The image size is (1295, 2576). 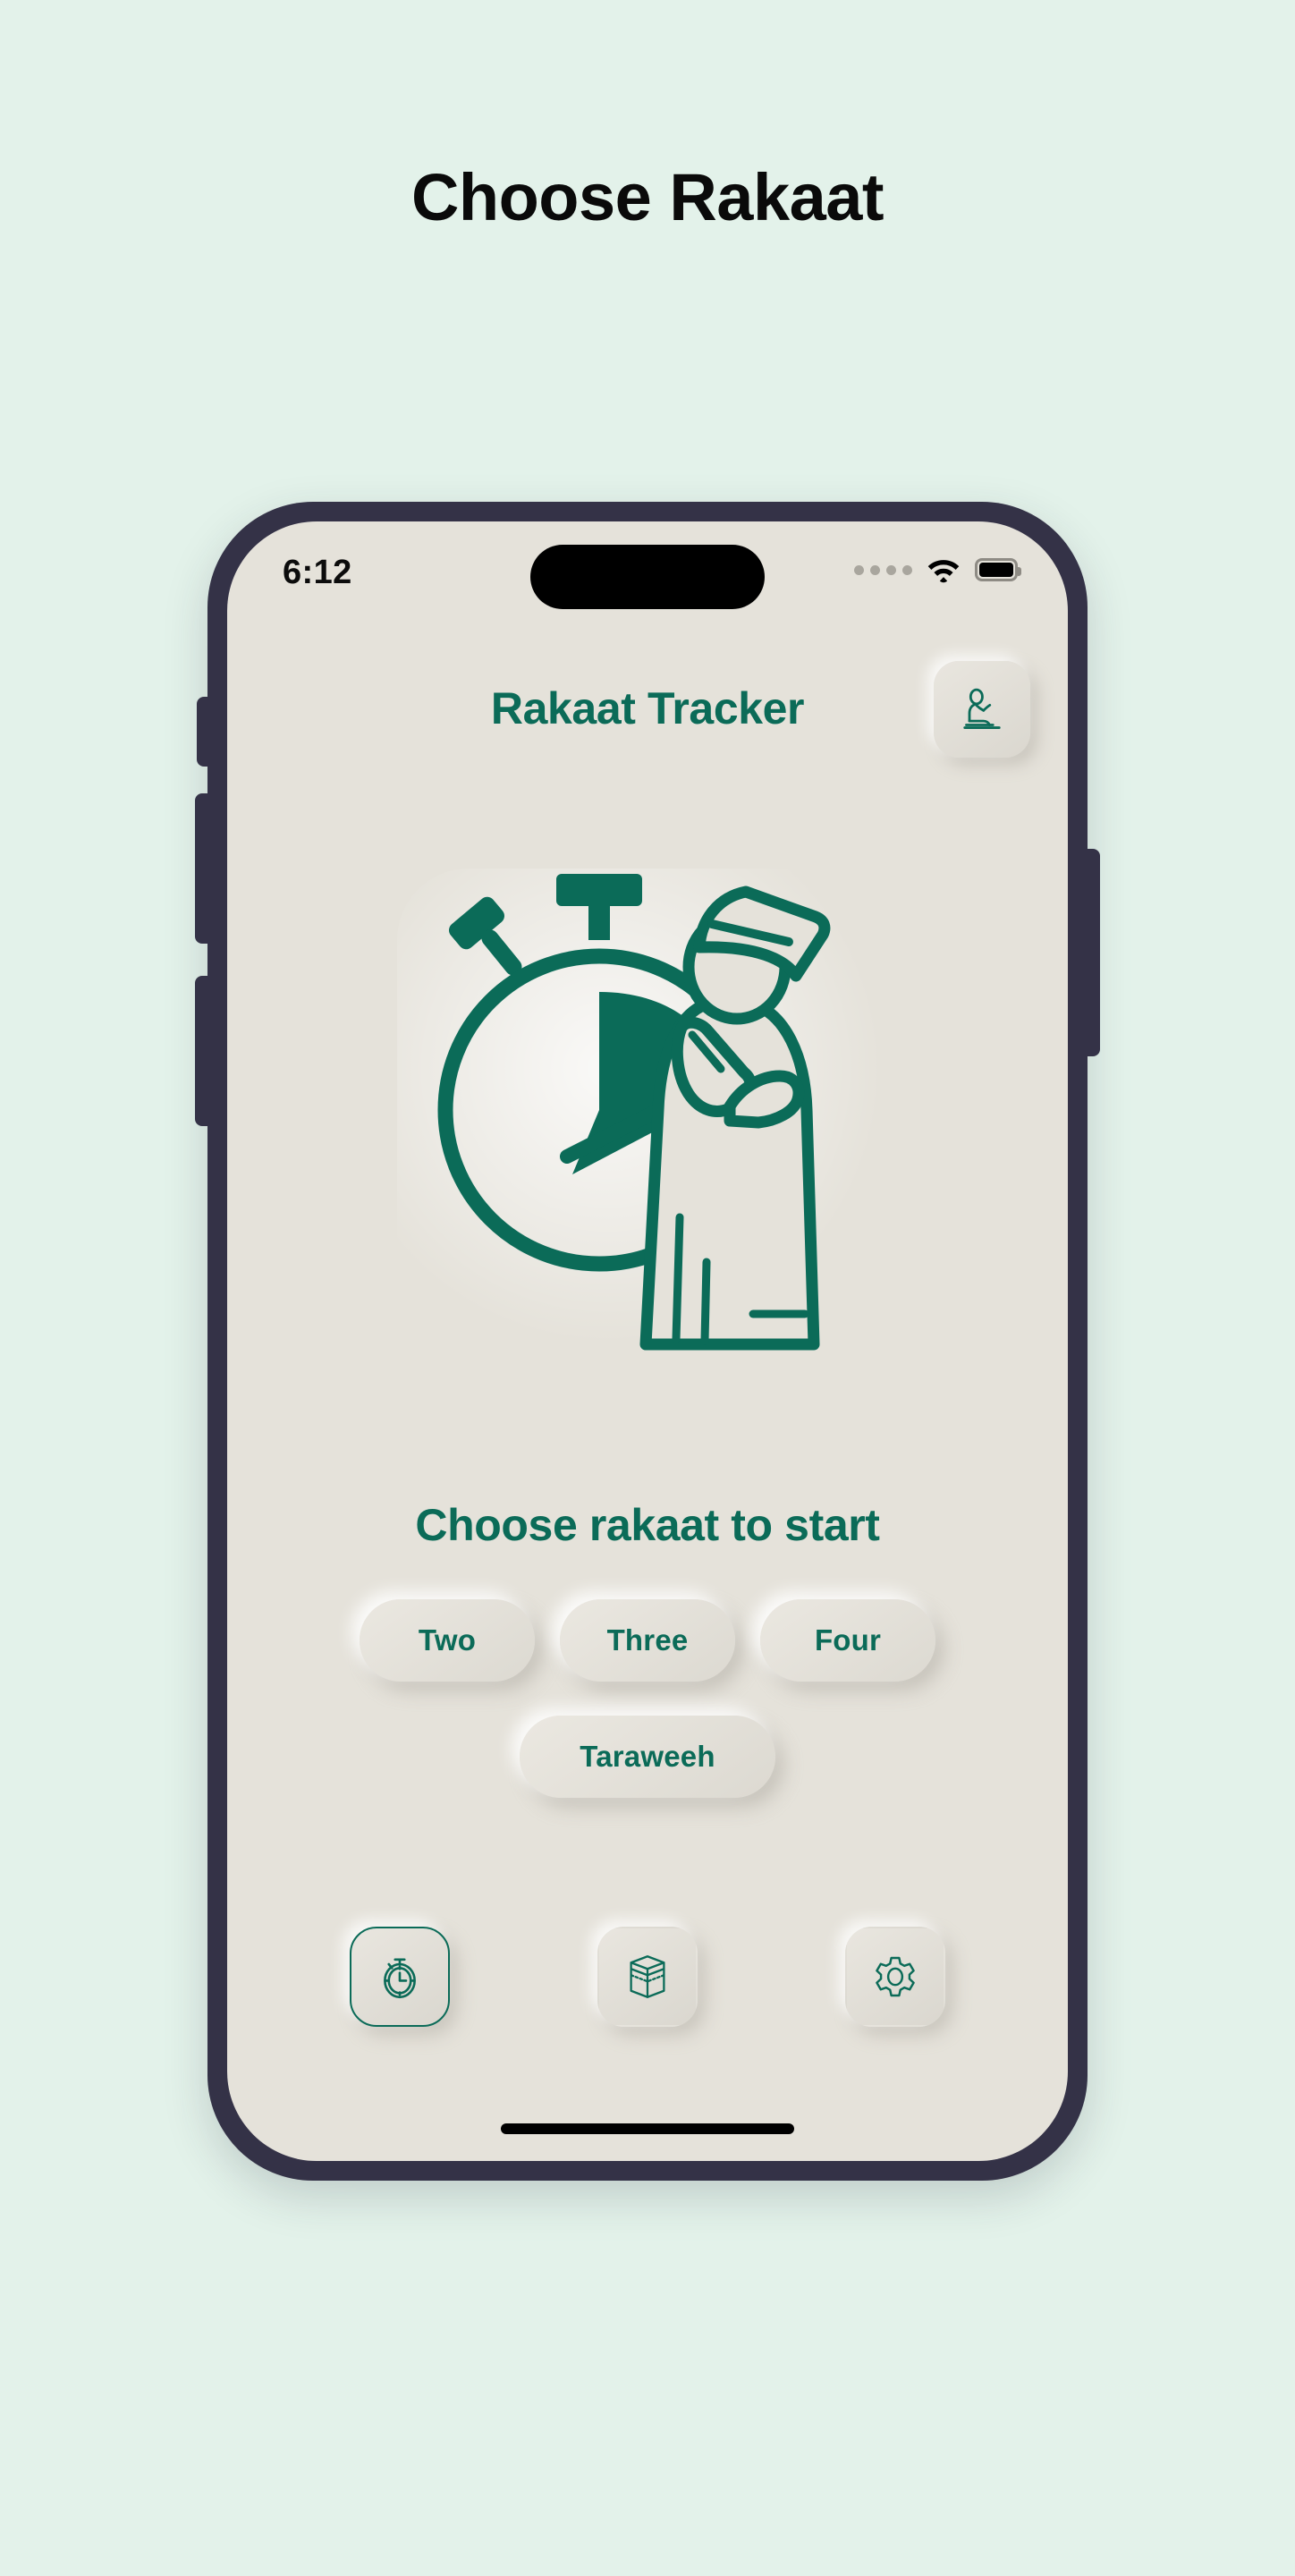 I want to click on dynamic-island, so click(x=647, y=577).